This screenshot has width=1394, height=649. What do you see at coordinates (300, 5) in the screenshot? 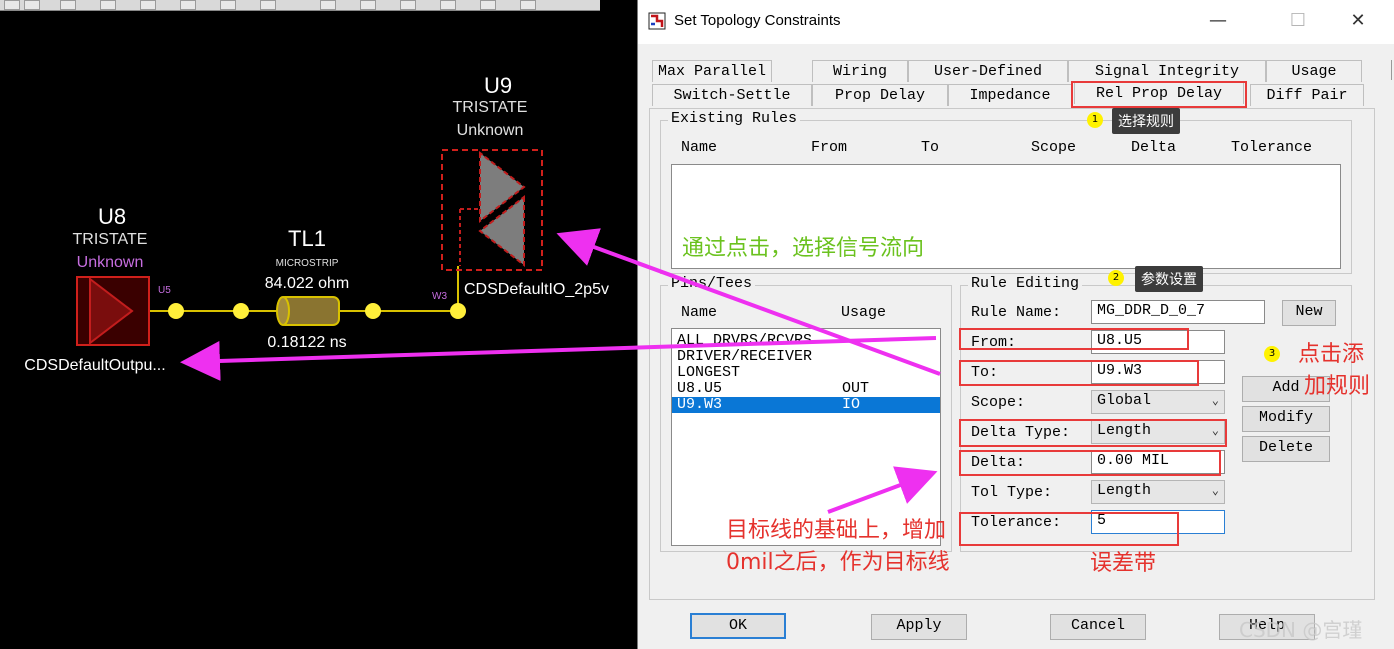
I see `schematic-toolbar` at bounding box center [300, 5].